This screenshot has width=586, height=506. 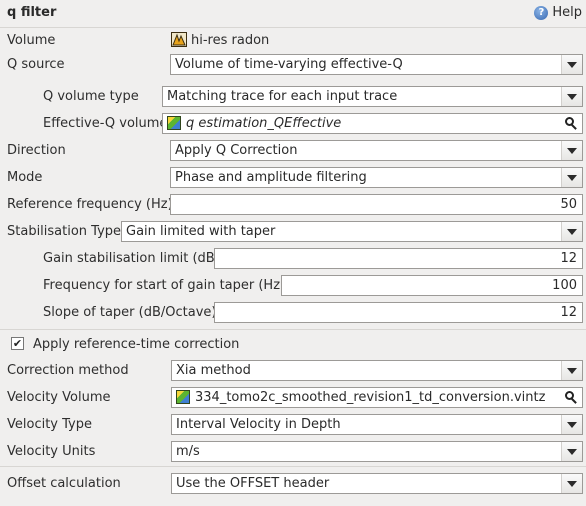 I want to click on gain-limit-input: 12, so click(x=398, y=258).